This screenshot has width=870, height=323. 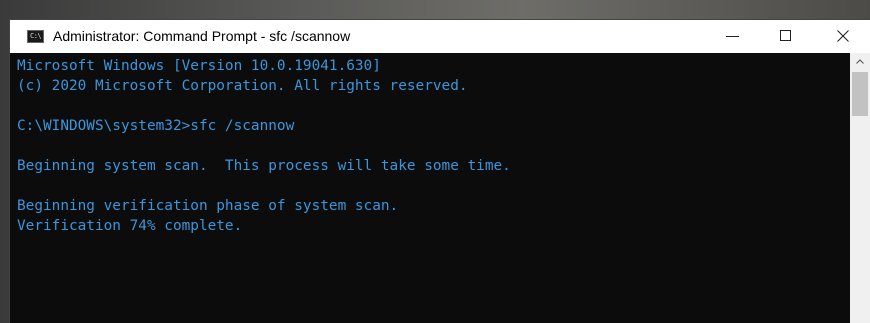 I want to click on maximize-button, so click(x=786, y=36).